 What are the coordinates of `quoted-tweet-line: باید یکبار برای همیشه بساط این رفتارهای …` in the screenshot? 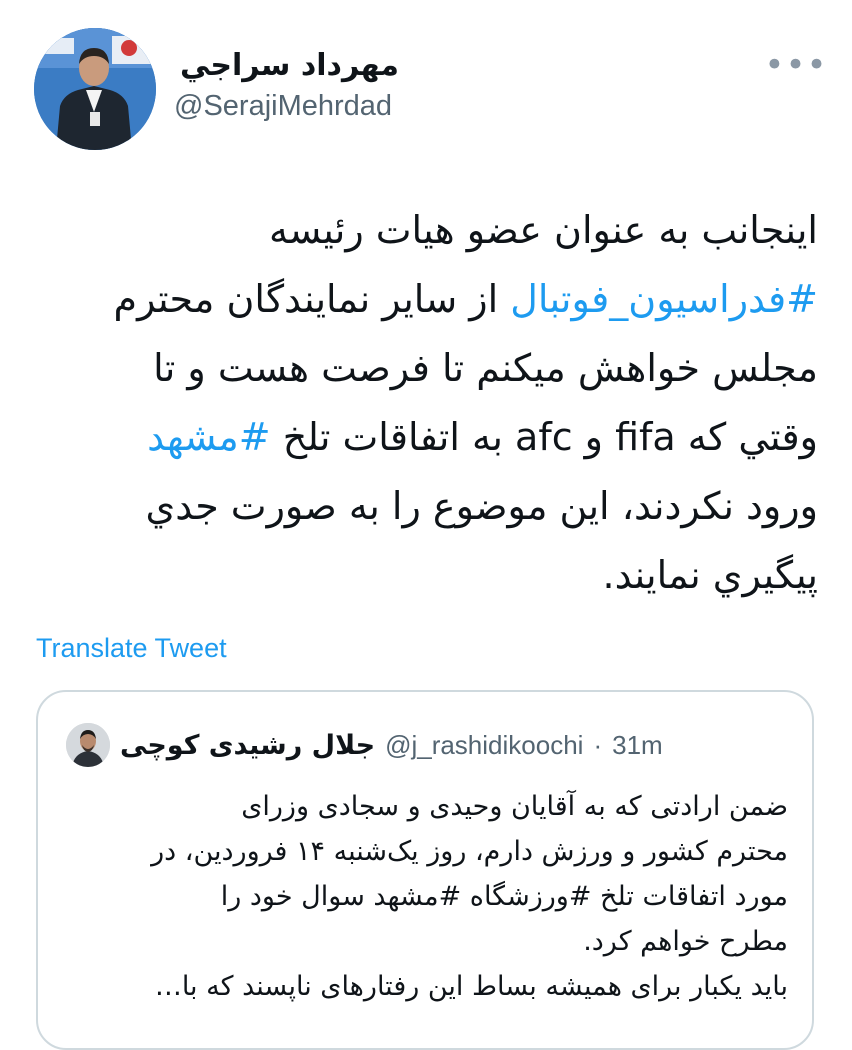 It's located at (471, 986).